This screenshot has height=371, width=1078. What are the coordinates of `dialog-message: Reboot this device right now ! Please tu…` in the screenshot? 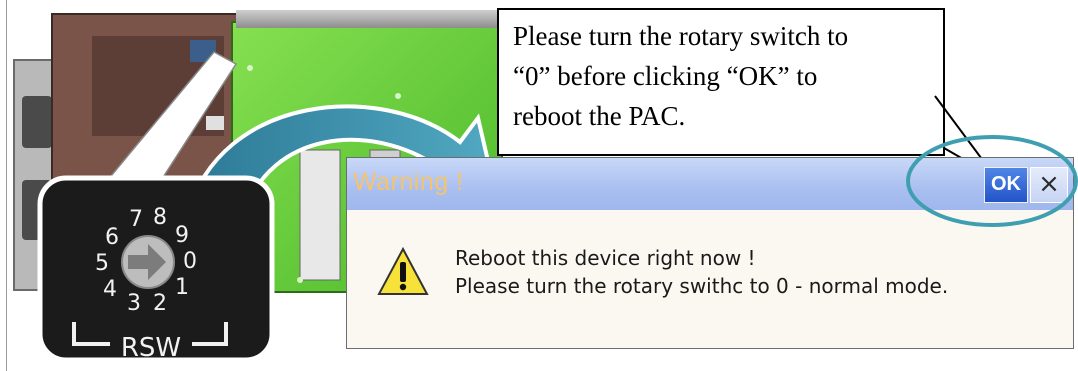 It's located at (701, 272).